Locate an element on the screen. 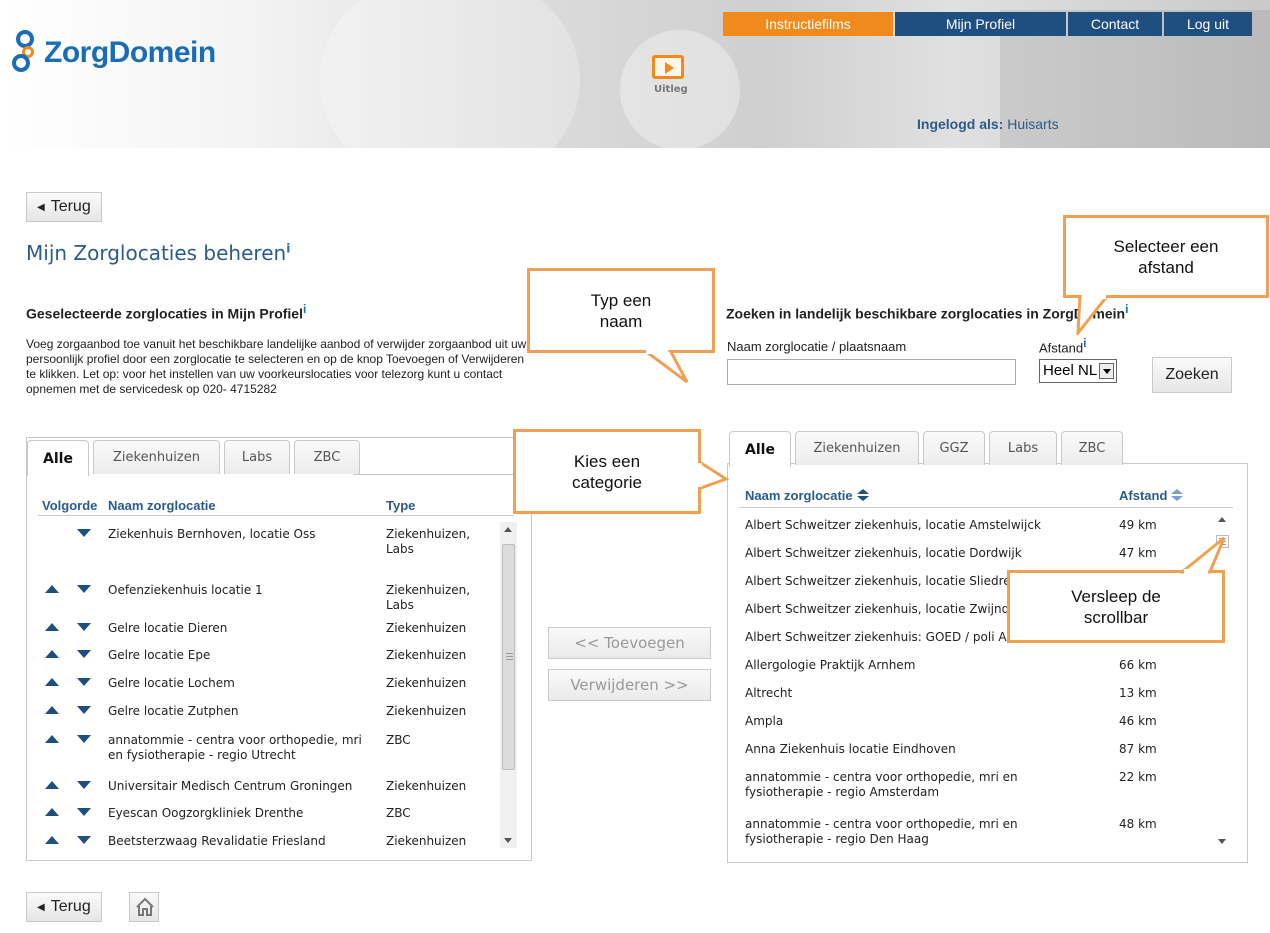 Image resolution: width=1270 pixels, height=933 pixels. search-input is located at coordinates (871, 372).